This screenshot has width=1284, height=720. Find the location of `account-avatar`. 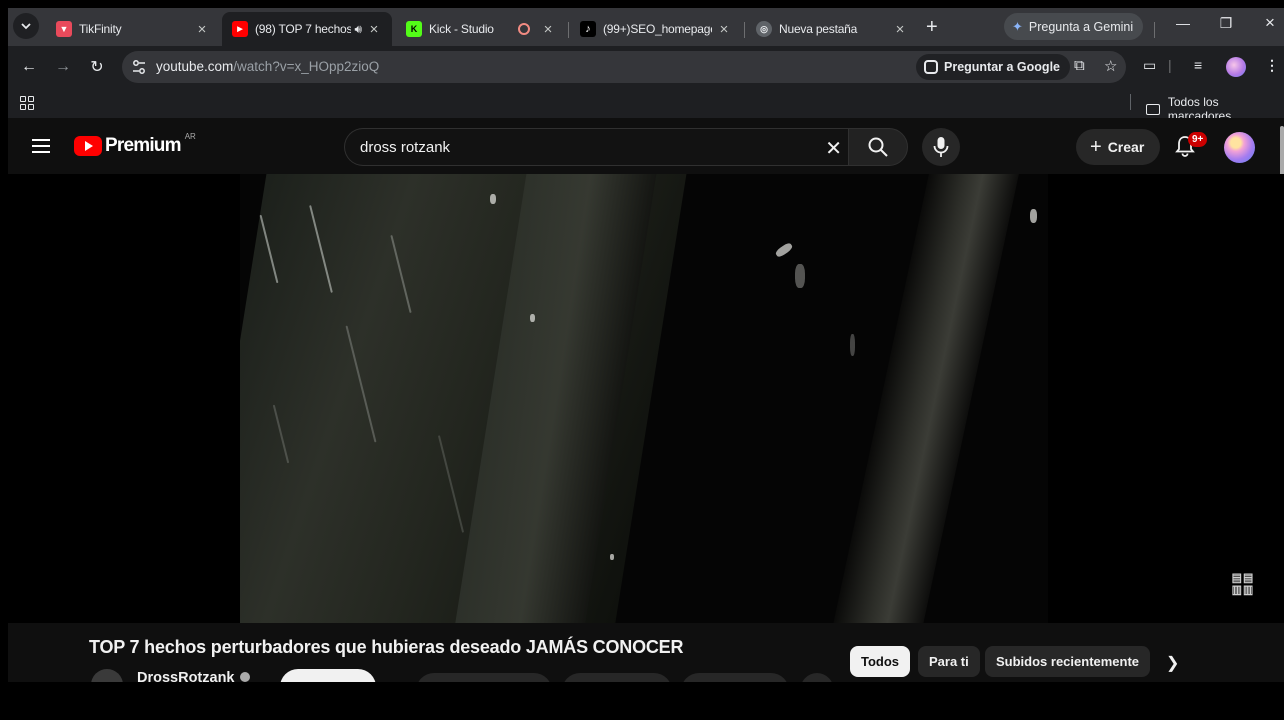

account-avatar is located at coordinates (1239, 147).